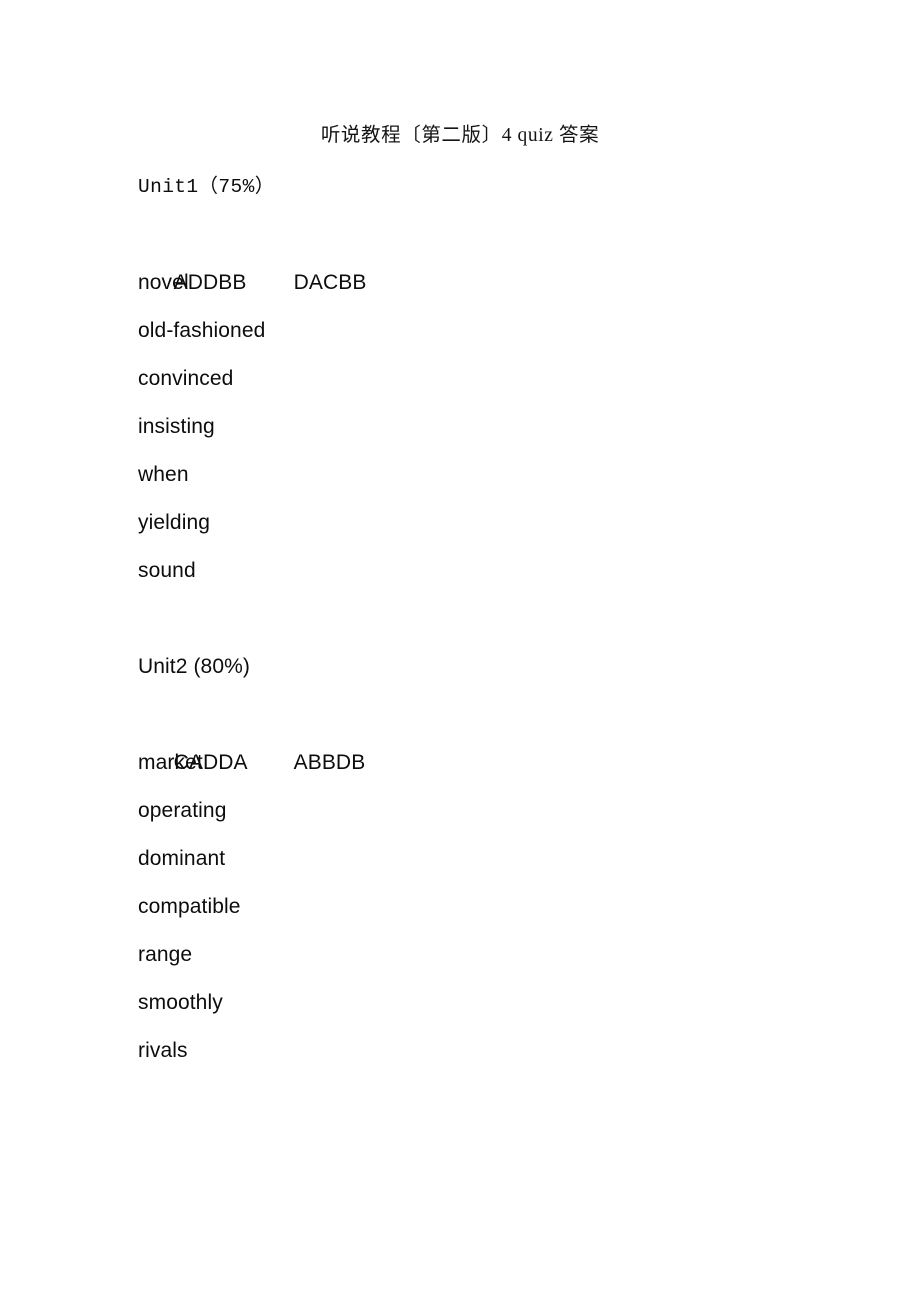  I want to click on word-item: operating, so click(182, 810).